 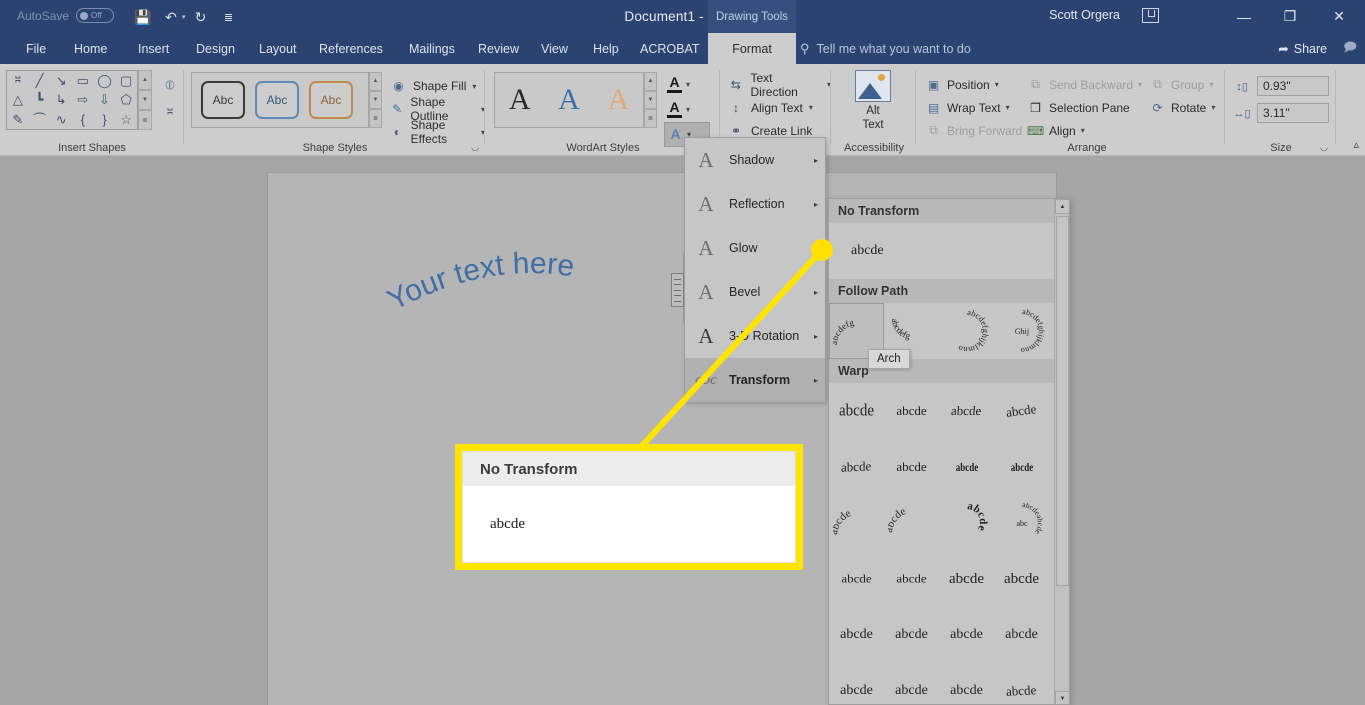 I want to click on shape-oval-icon: ◯, so click(x=105, y=80).